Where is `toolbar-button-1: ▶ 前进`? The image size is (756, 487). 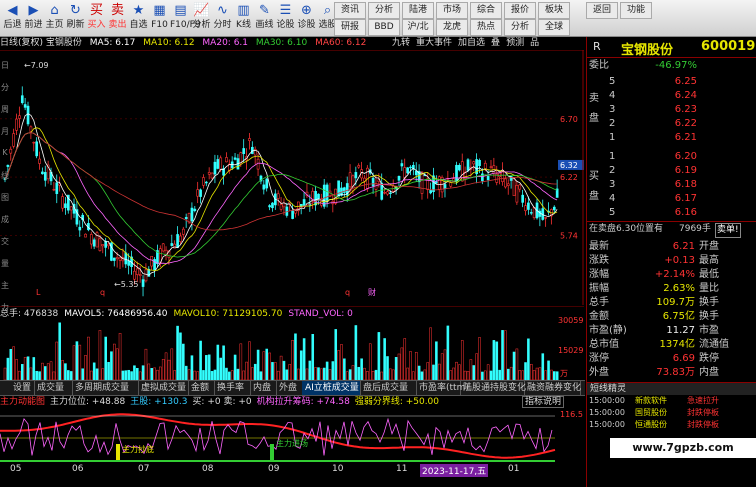 toolbar-button-1: ▶ 前进 is located at coordinates (33, 18).